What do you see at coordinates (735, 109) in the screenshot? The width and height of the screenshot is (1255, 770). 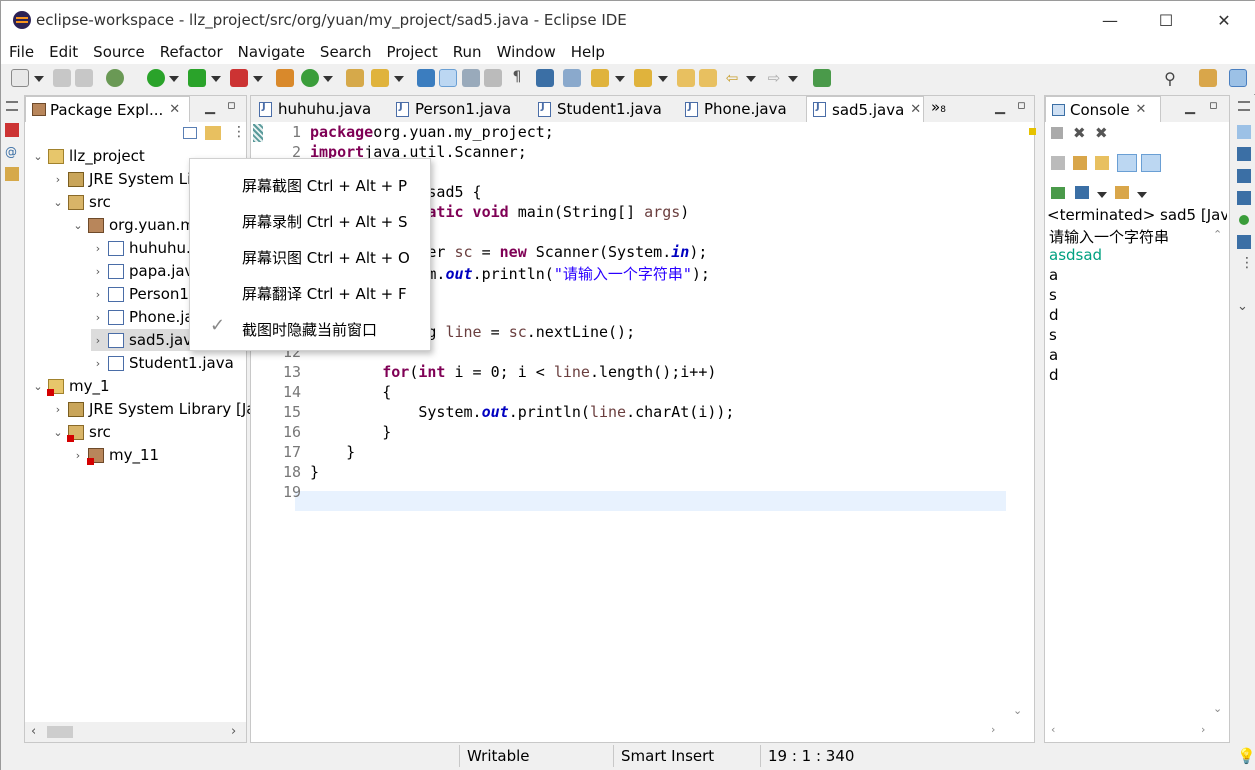 I see `tab-phone: Phone.java` at bounding box center [735, 109].